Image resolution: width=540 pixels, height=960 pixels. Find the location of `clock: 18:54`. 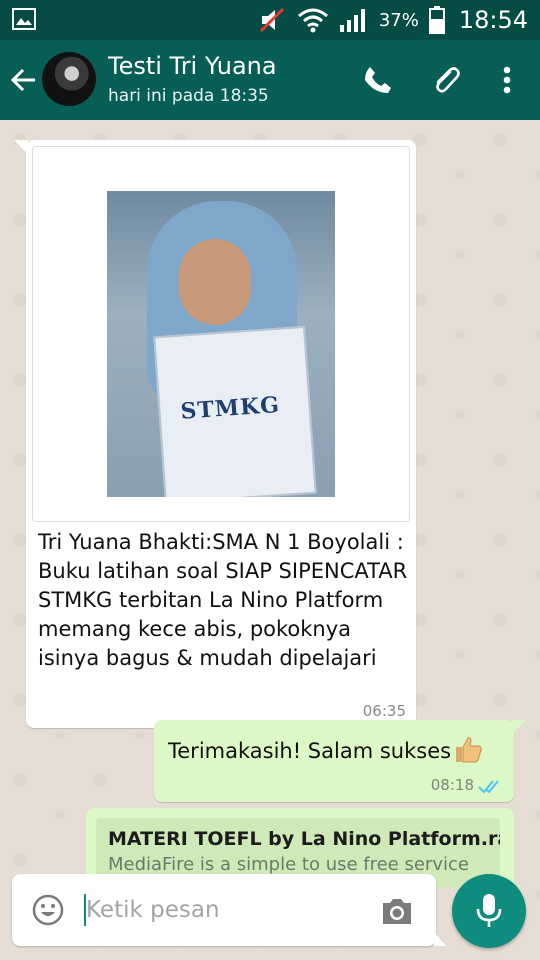

clock: 18:54 is located at coordinates (493, 20).